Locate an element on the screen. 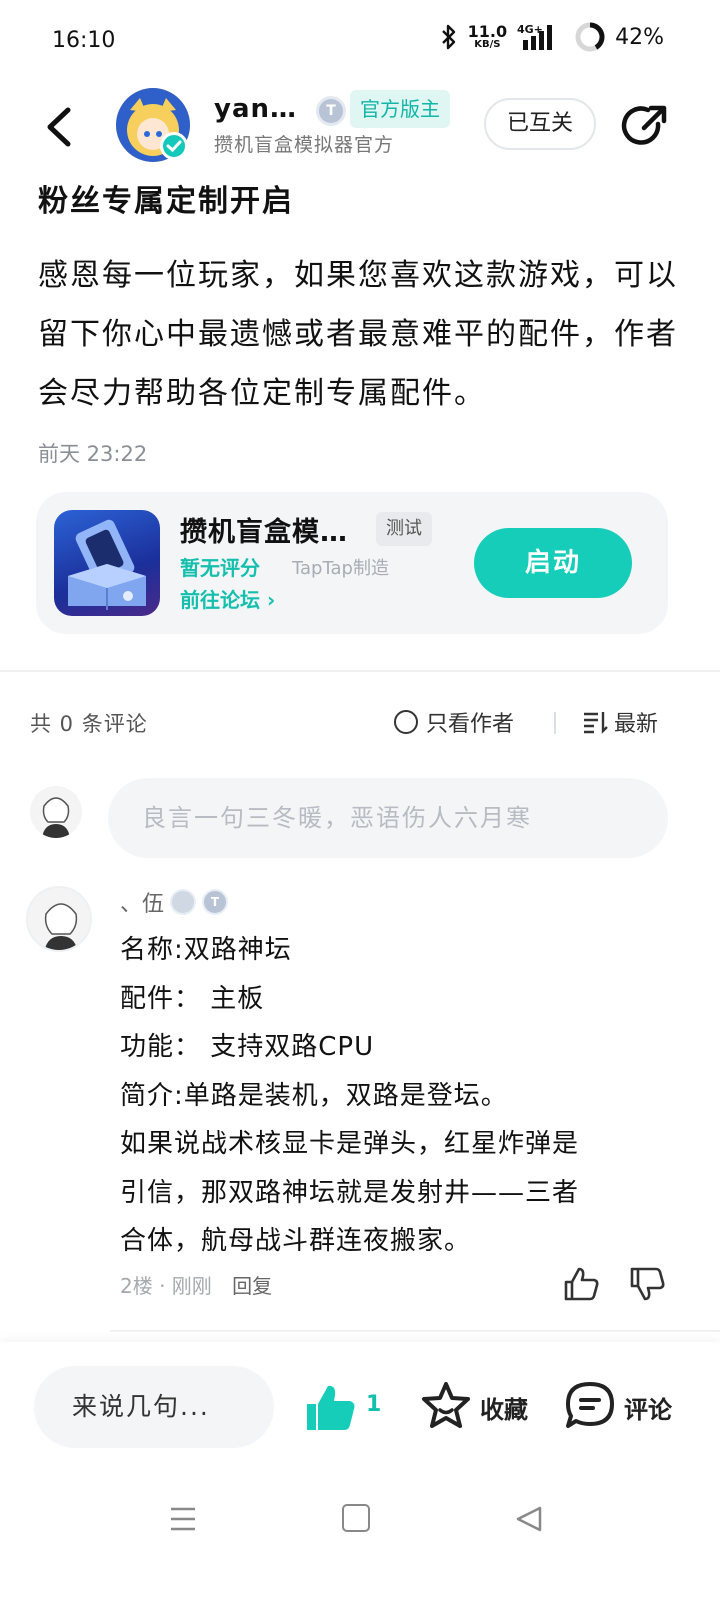  app-card: 攒机盲盒模… 测试 暂无评分 TapTap制造 前往论坛 › 启动 is located at coordinates (352, 563).